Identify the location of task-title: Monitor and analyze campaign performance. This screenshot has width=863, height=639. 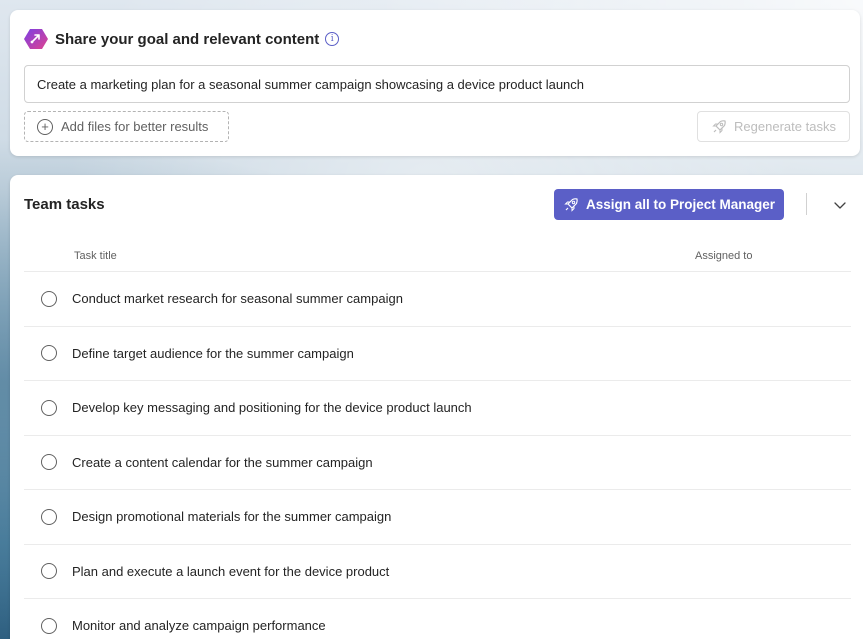
(199, 626).